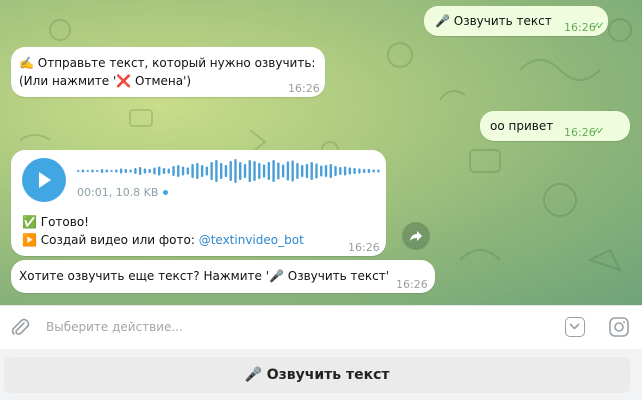  What do you see at coordinates (55, 222) in the screenshot?
I see `message-text-line1: ✅ Готово!` at bounding box center [55, 222].